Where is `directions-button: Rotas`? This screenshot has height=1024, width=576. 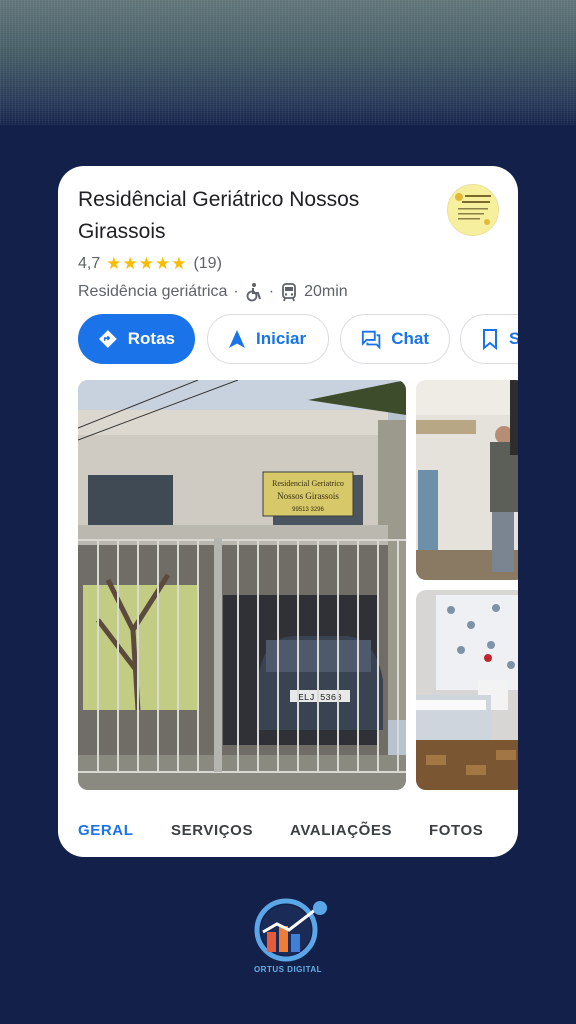
directions-button: Rotas is located at coordinates (136, 339).